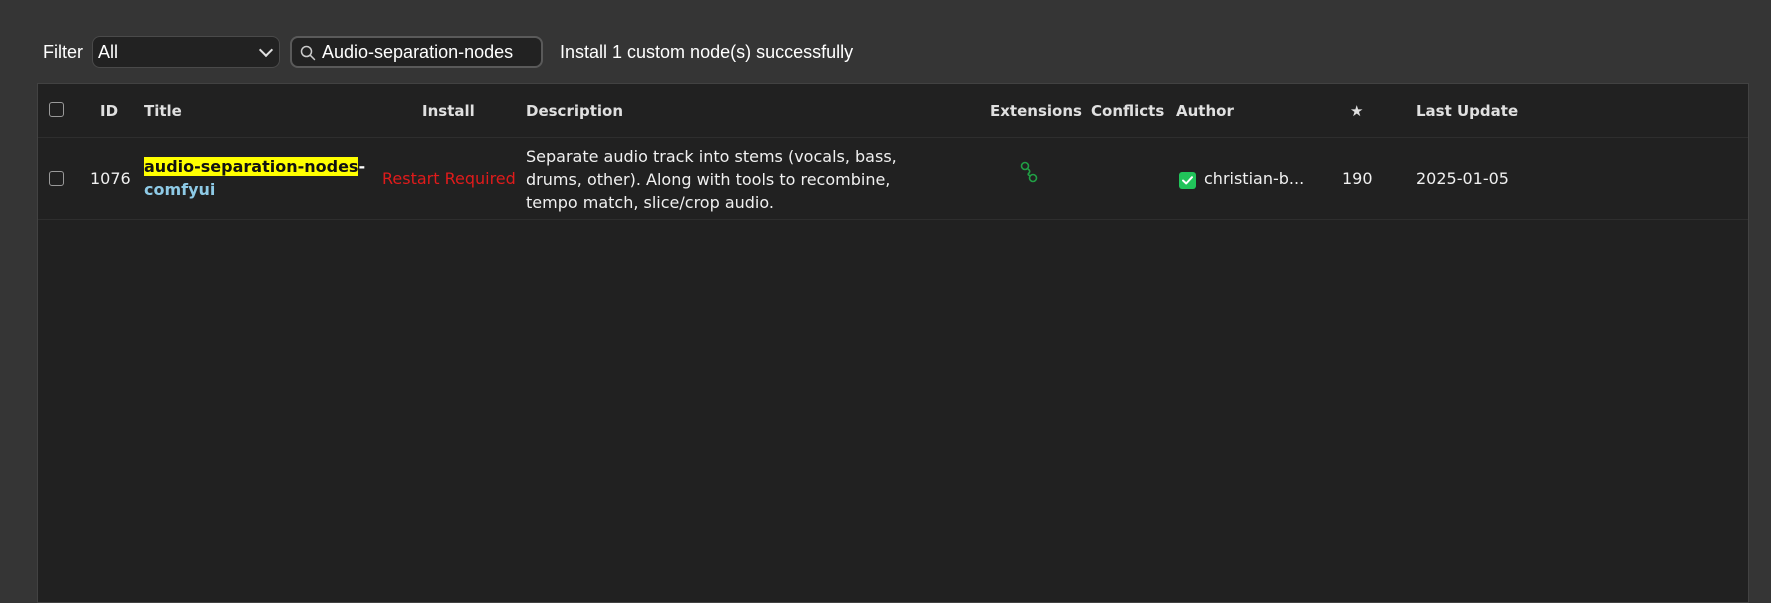 This screenshot has width=1771, height=603. I want to click on node-id: 1076, so click(110, 178).